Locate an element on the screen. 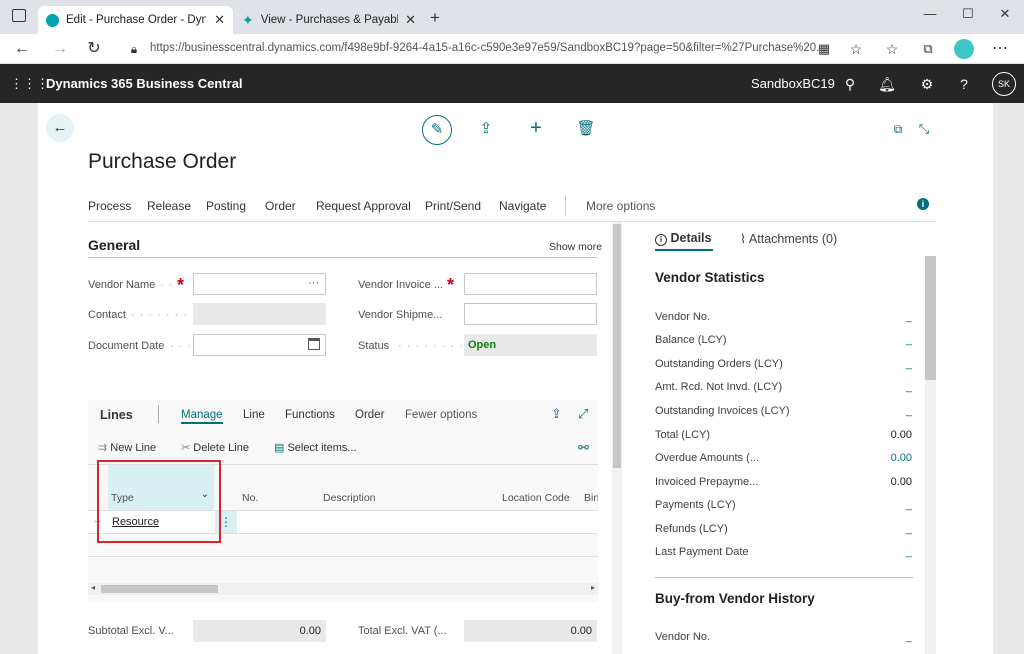 The image size is (1024, 654). action-request-approval: Request Approval is located at coordinates (363, 206).